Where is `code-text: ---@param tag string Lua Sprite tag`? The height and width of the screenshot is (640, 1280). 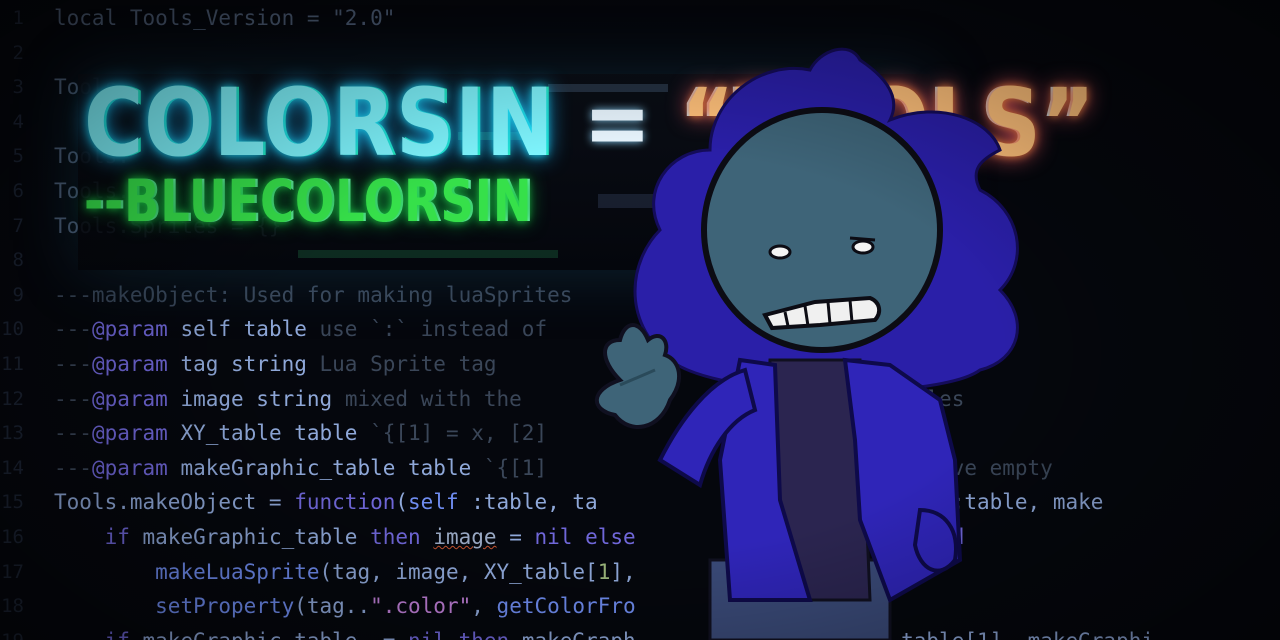 code-text: ---@param tag string Lua Sprite tag is located at coordinates (275, 364).